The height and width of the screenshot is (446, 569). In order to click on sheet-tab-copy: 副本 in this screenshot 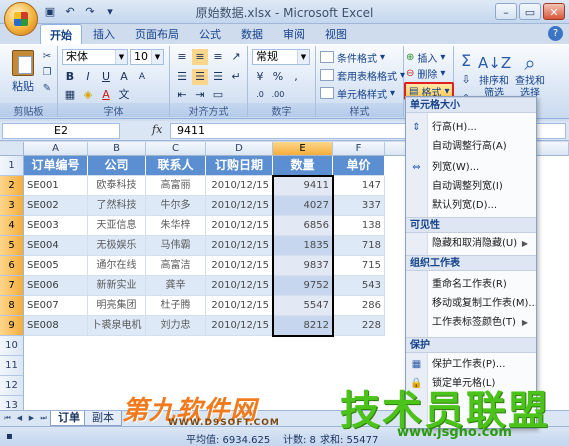, I will do `click(103, 418)`.